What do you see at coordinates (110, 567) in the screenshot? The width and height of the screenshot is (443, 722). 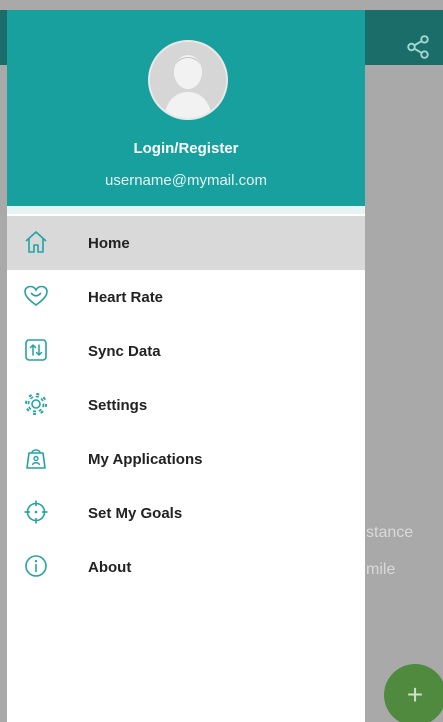 I see `menu-label-about: About` at bounding box center [110, 567].